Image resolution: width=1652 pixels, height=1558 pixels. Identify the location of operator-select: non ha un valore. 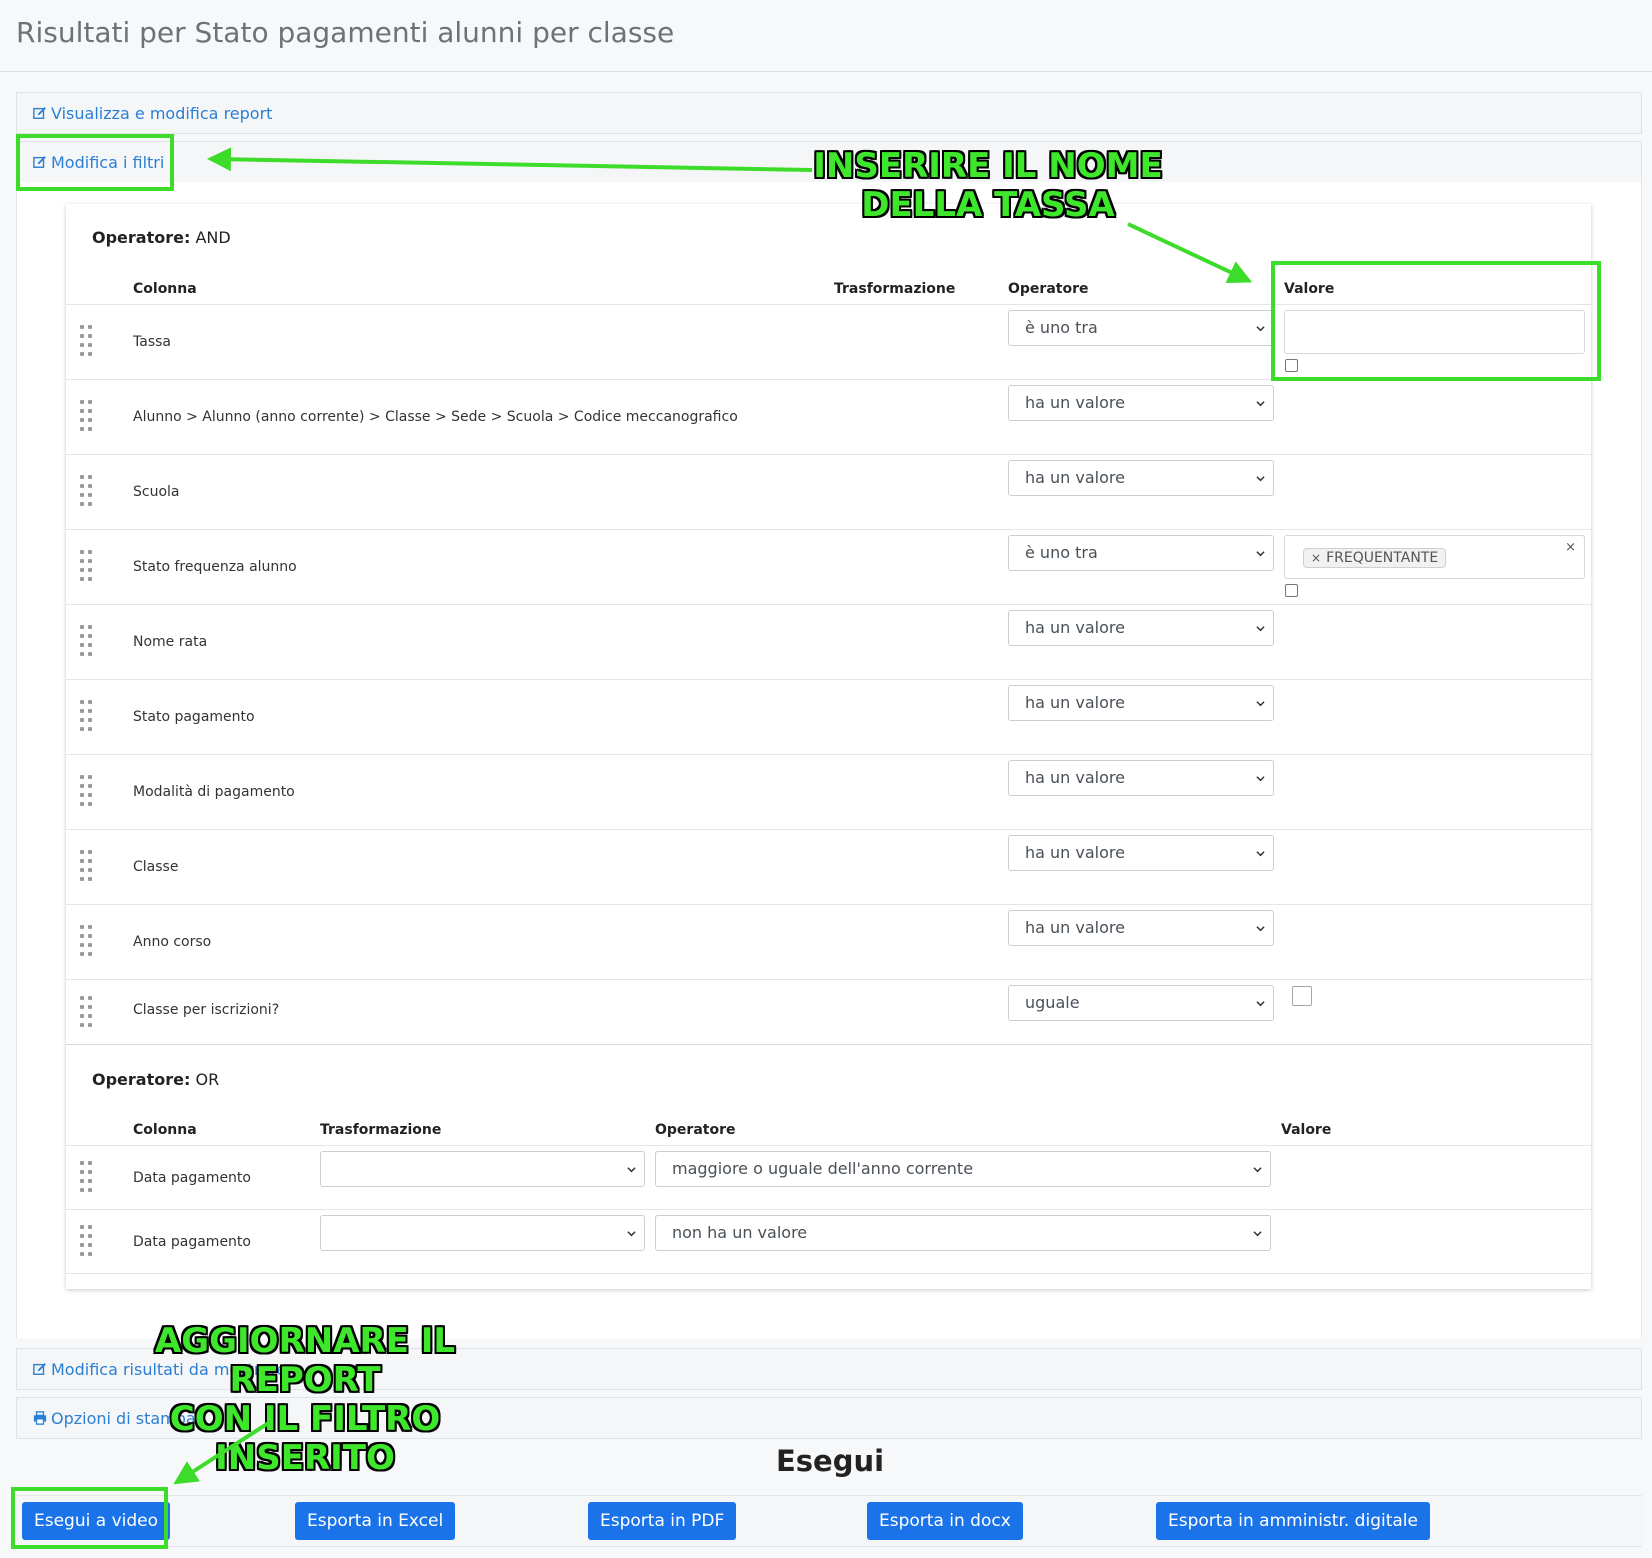
(963, 1233).